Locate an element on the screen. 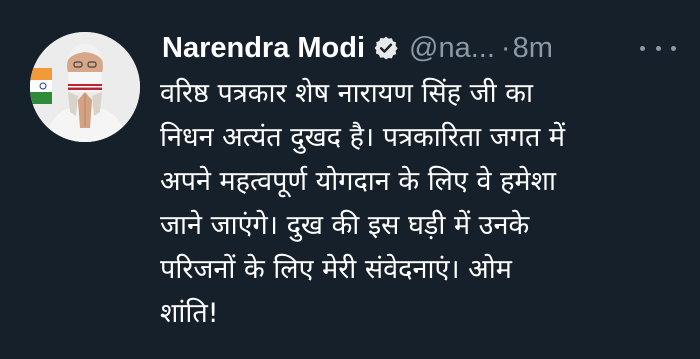 The width and height of the screenshot is (700, 359). tweet-header: Narendra Modi @na... · 8m is located at coordinates (357, 48).